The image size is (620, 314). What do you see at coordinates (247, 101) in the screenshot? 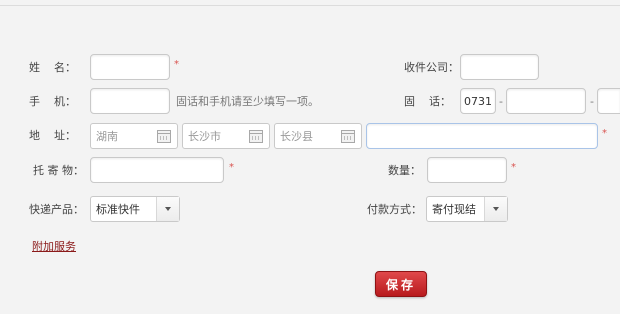
I see `phone-hint: 固话和手机请至少填写一项。` at bounding box center [247, 101].